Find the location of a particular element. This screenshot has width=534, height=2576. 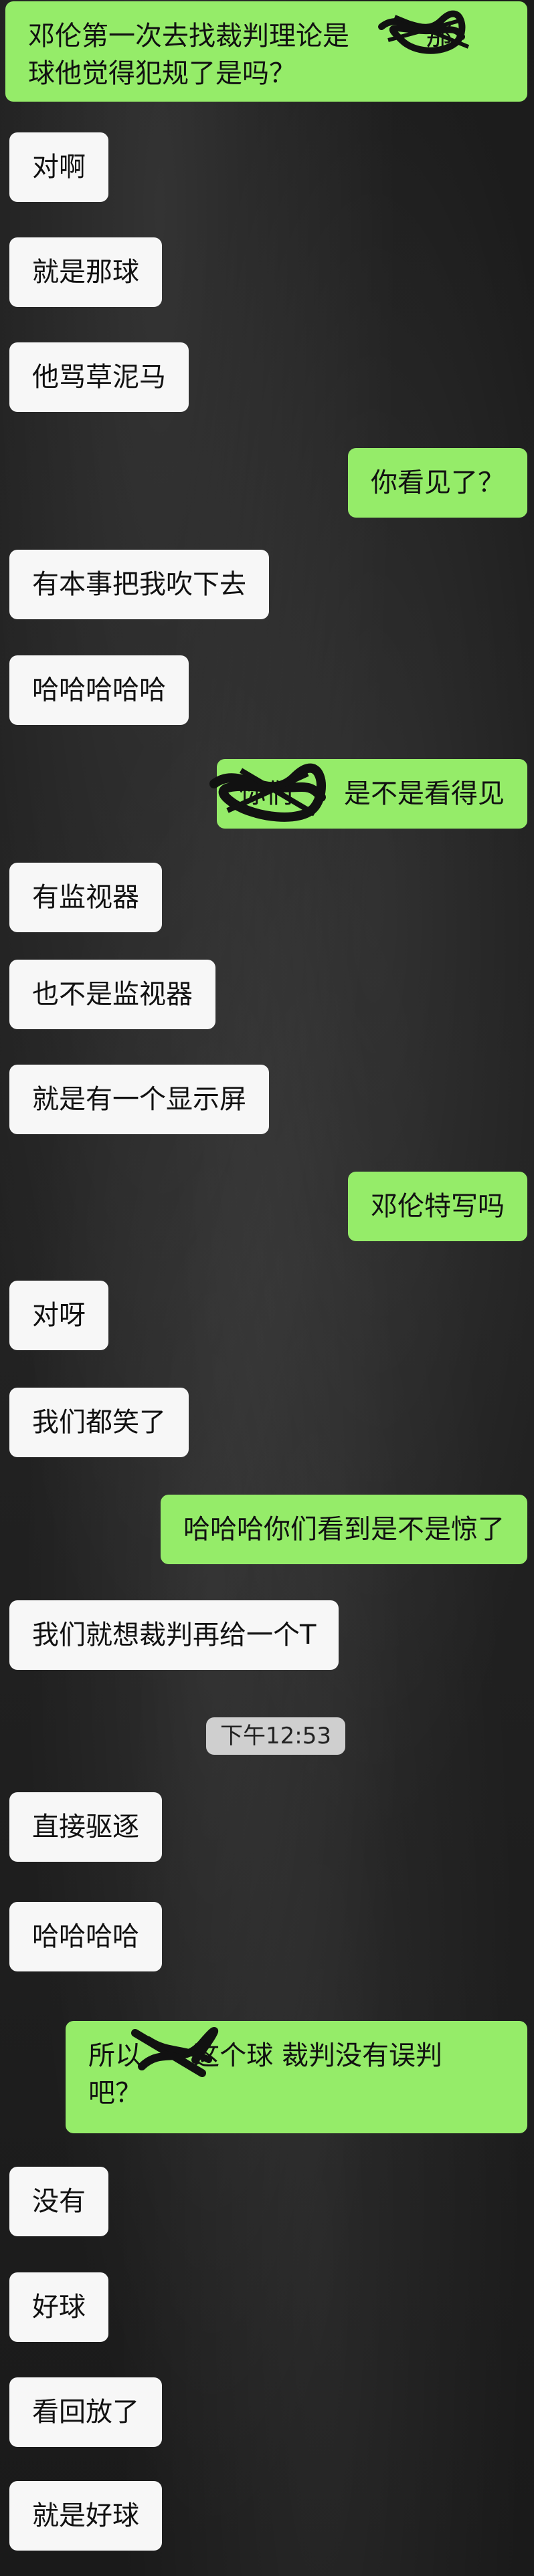

message-bubble-outgoing: 所以 这个球 裁判没有误判 吧？ is located at coordinates (296, 2077).